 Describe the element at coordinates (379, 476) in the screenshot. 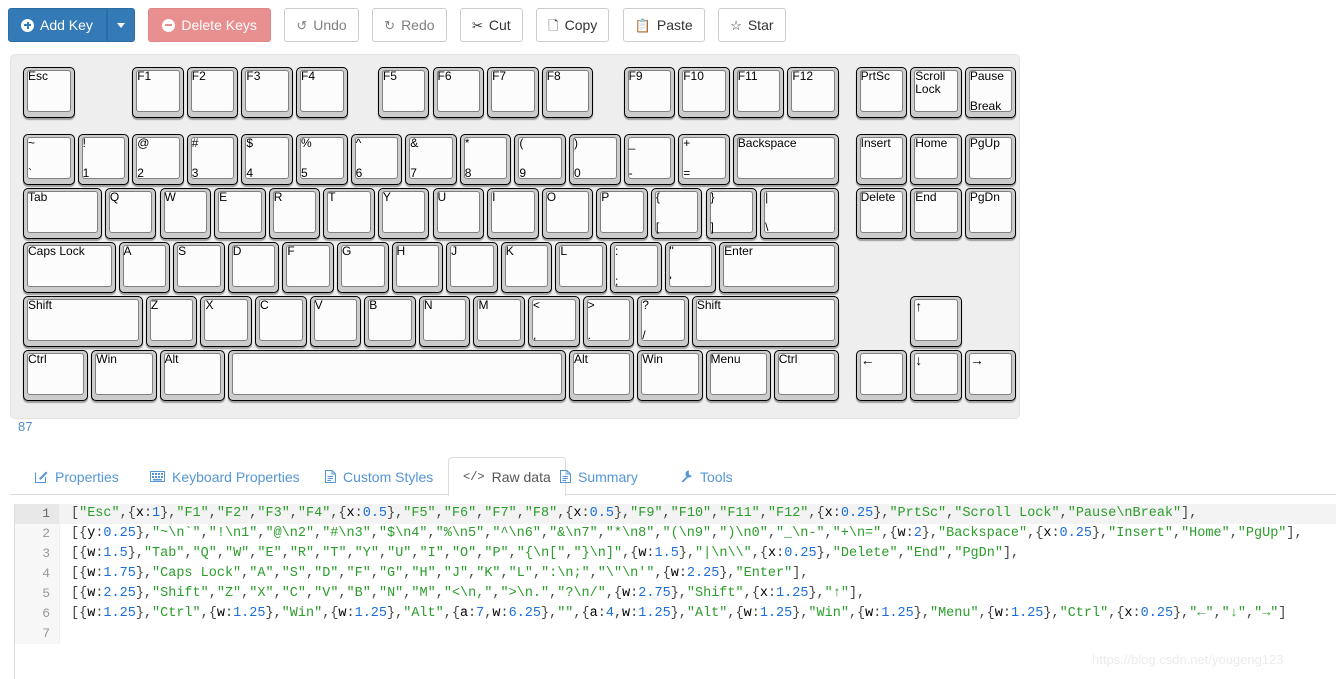

I see `tab-custom-styles: Custom Styles` at that location.